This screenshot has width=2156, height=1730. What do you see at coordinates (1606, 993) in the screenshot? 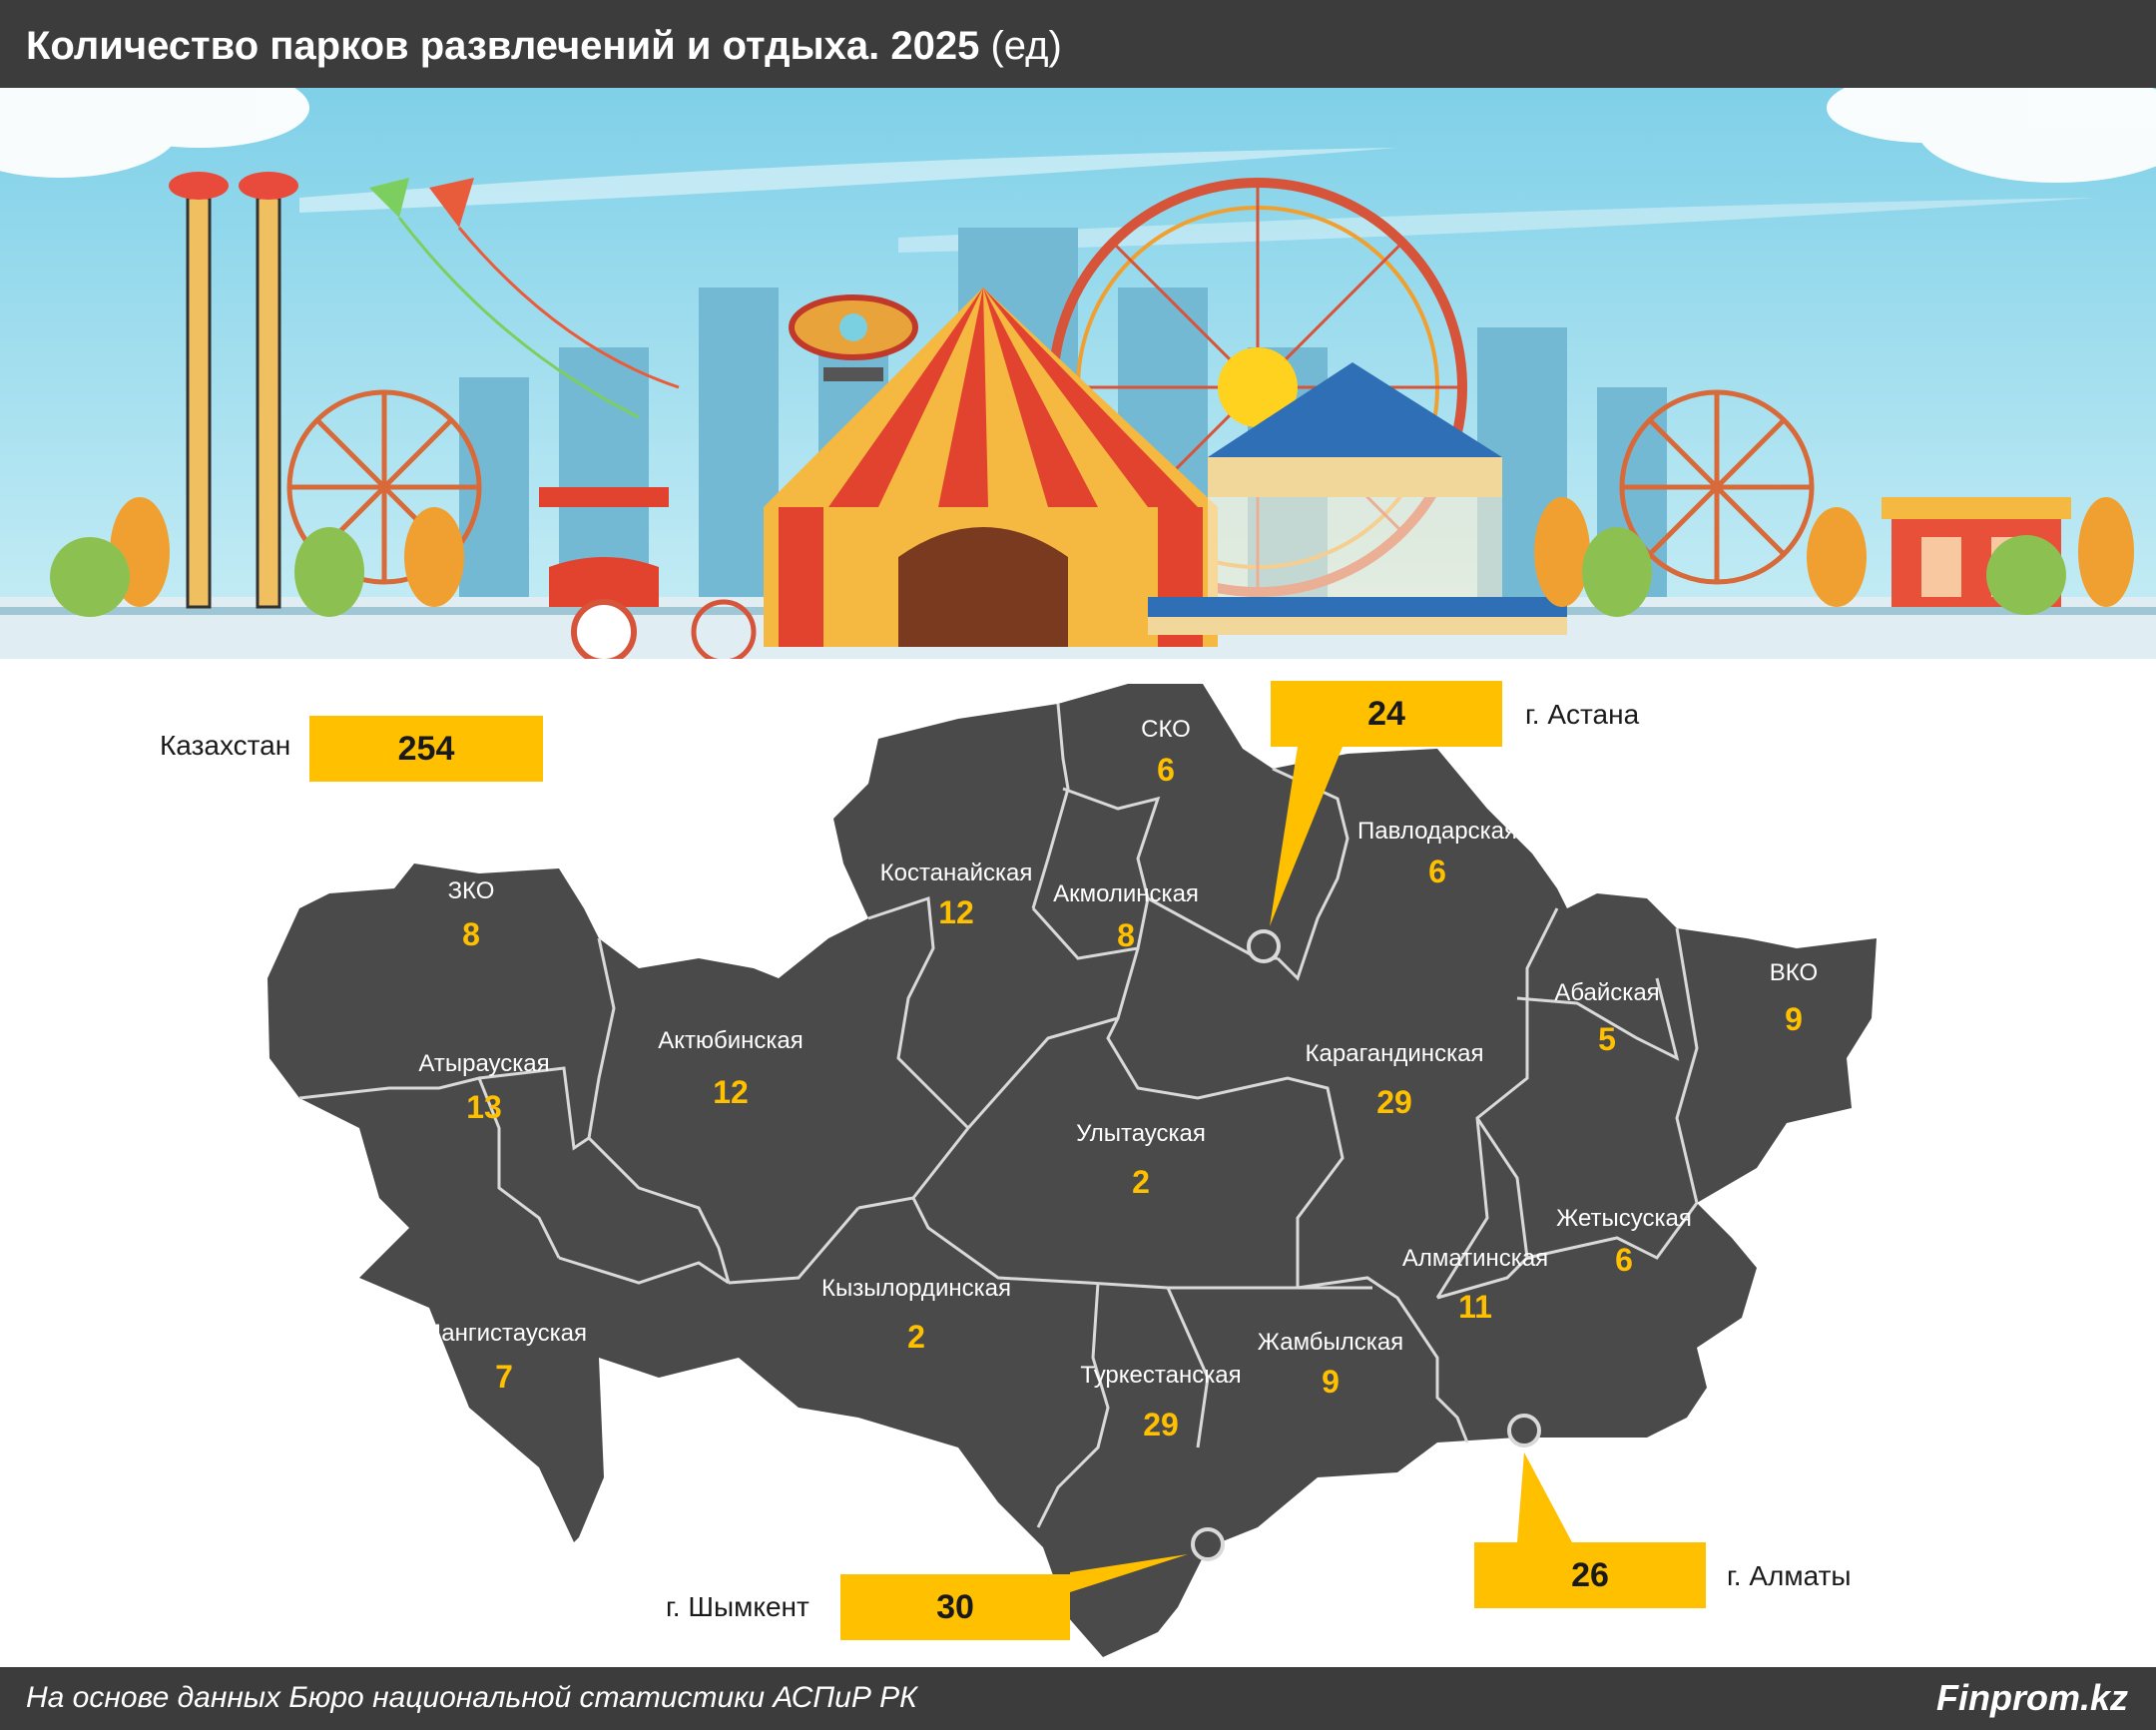
I see `region-name: Абайская` at bounding box center [1606, 993].